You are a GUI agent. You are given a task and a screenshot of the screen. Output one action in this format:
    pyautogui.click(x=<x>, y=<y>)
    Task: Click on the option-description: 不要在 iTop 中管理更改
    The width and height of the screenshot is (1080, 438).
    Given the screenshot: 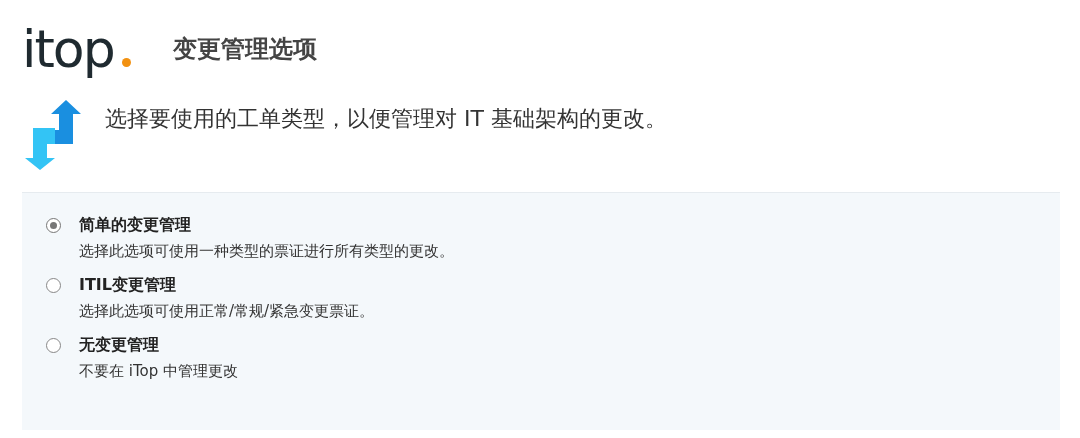 What is the action you would take?
    pyautogui.click(x=159, y=371)
    